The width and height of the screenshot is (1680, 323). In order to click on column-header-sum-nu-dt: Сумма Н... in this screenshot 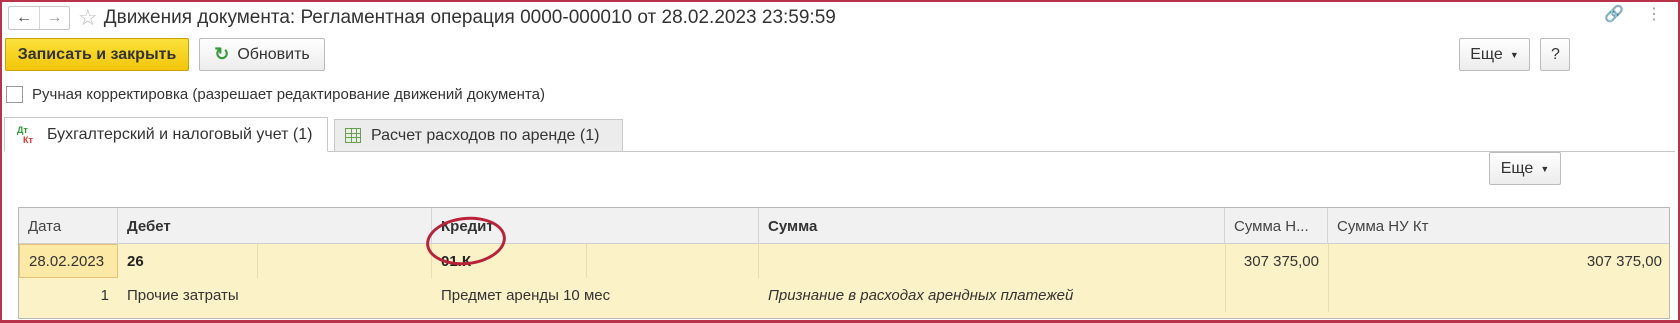, I will do `click(1276, 226)`.